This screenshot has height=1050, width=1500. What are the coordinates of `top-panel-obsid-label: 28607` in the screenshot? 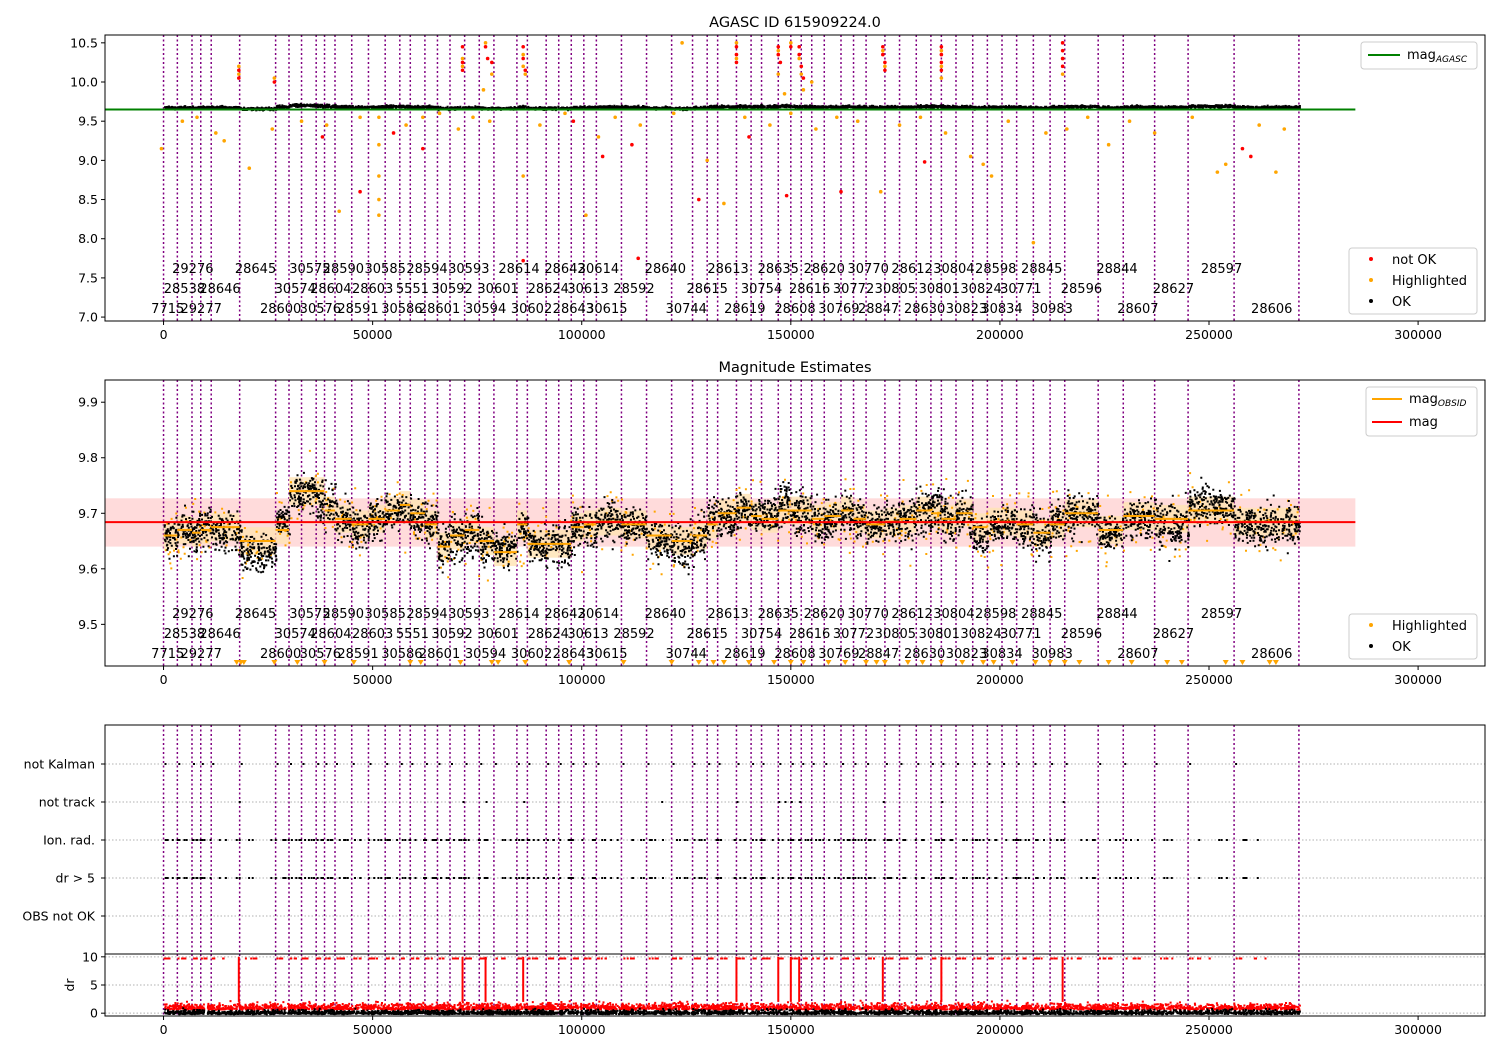 It's located at (1137, 309).